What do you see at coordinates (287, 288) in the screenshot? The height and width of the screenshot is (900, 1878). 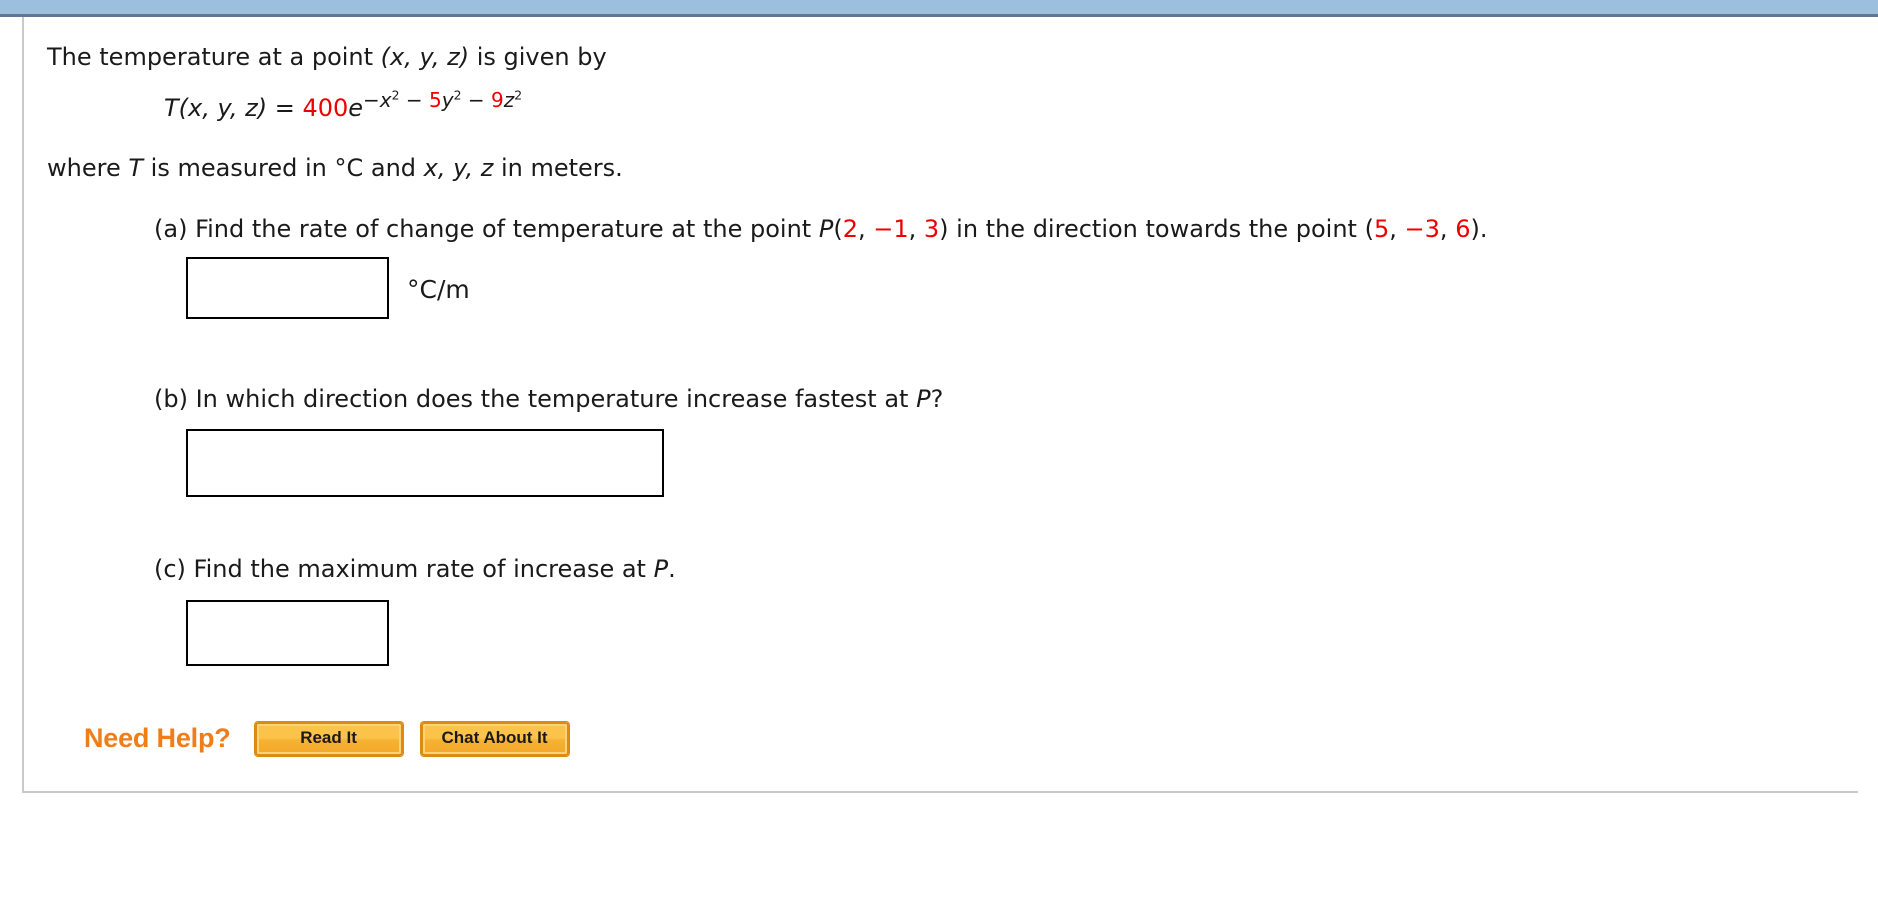 I see `part-a-answer-input` at bounding box center [287, 288].